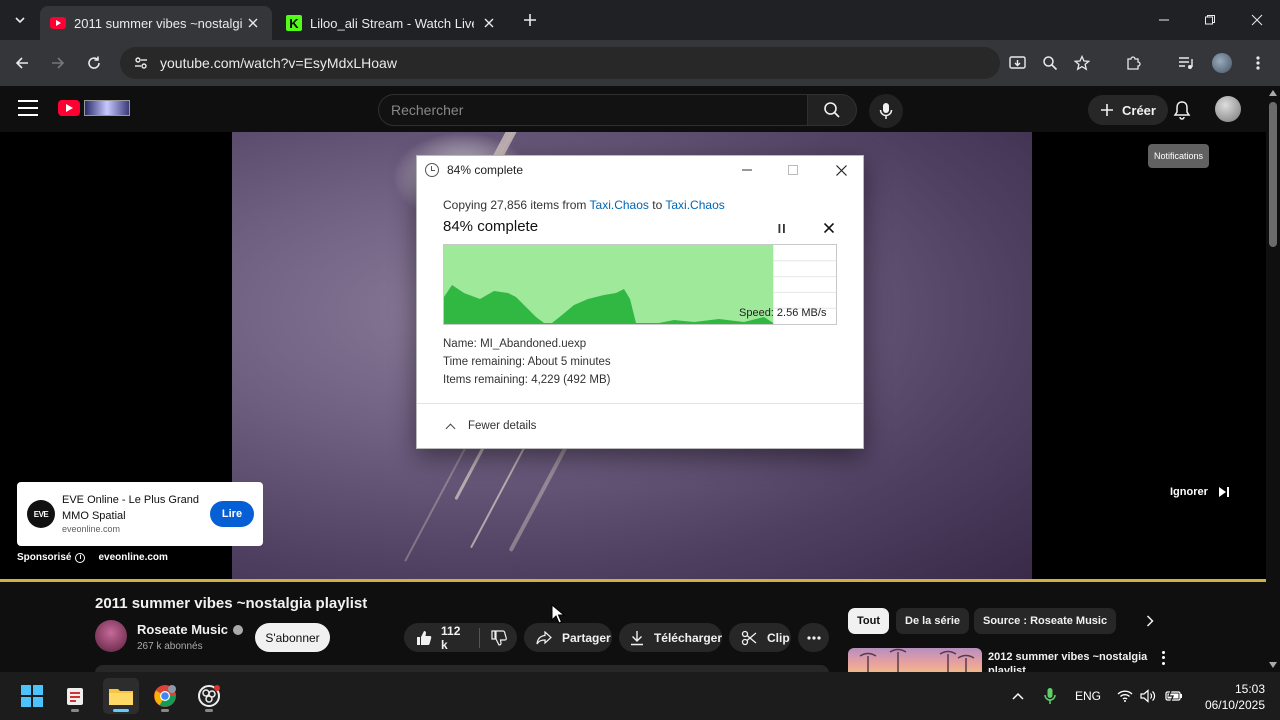  What do you see at coordinates (107, 108) in the screenshot?
I see `youtube-doodle` at bounding box center [107, 108].